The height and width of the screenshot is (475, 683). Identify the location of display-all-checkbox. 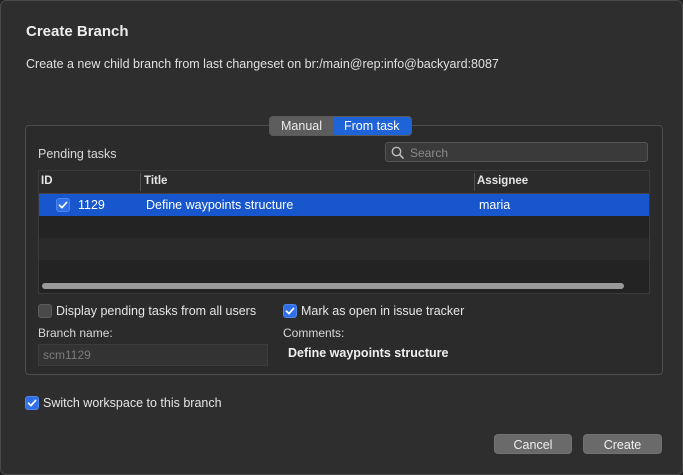
(45, 311).